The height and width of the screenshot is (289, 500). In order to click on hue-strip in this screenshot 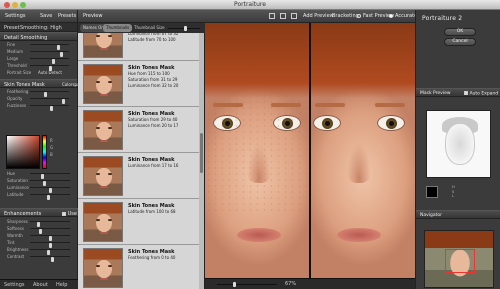, I will do `click(44, 152)`.